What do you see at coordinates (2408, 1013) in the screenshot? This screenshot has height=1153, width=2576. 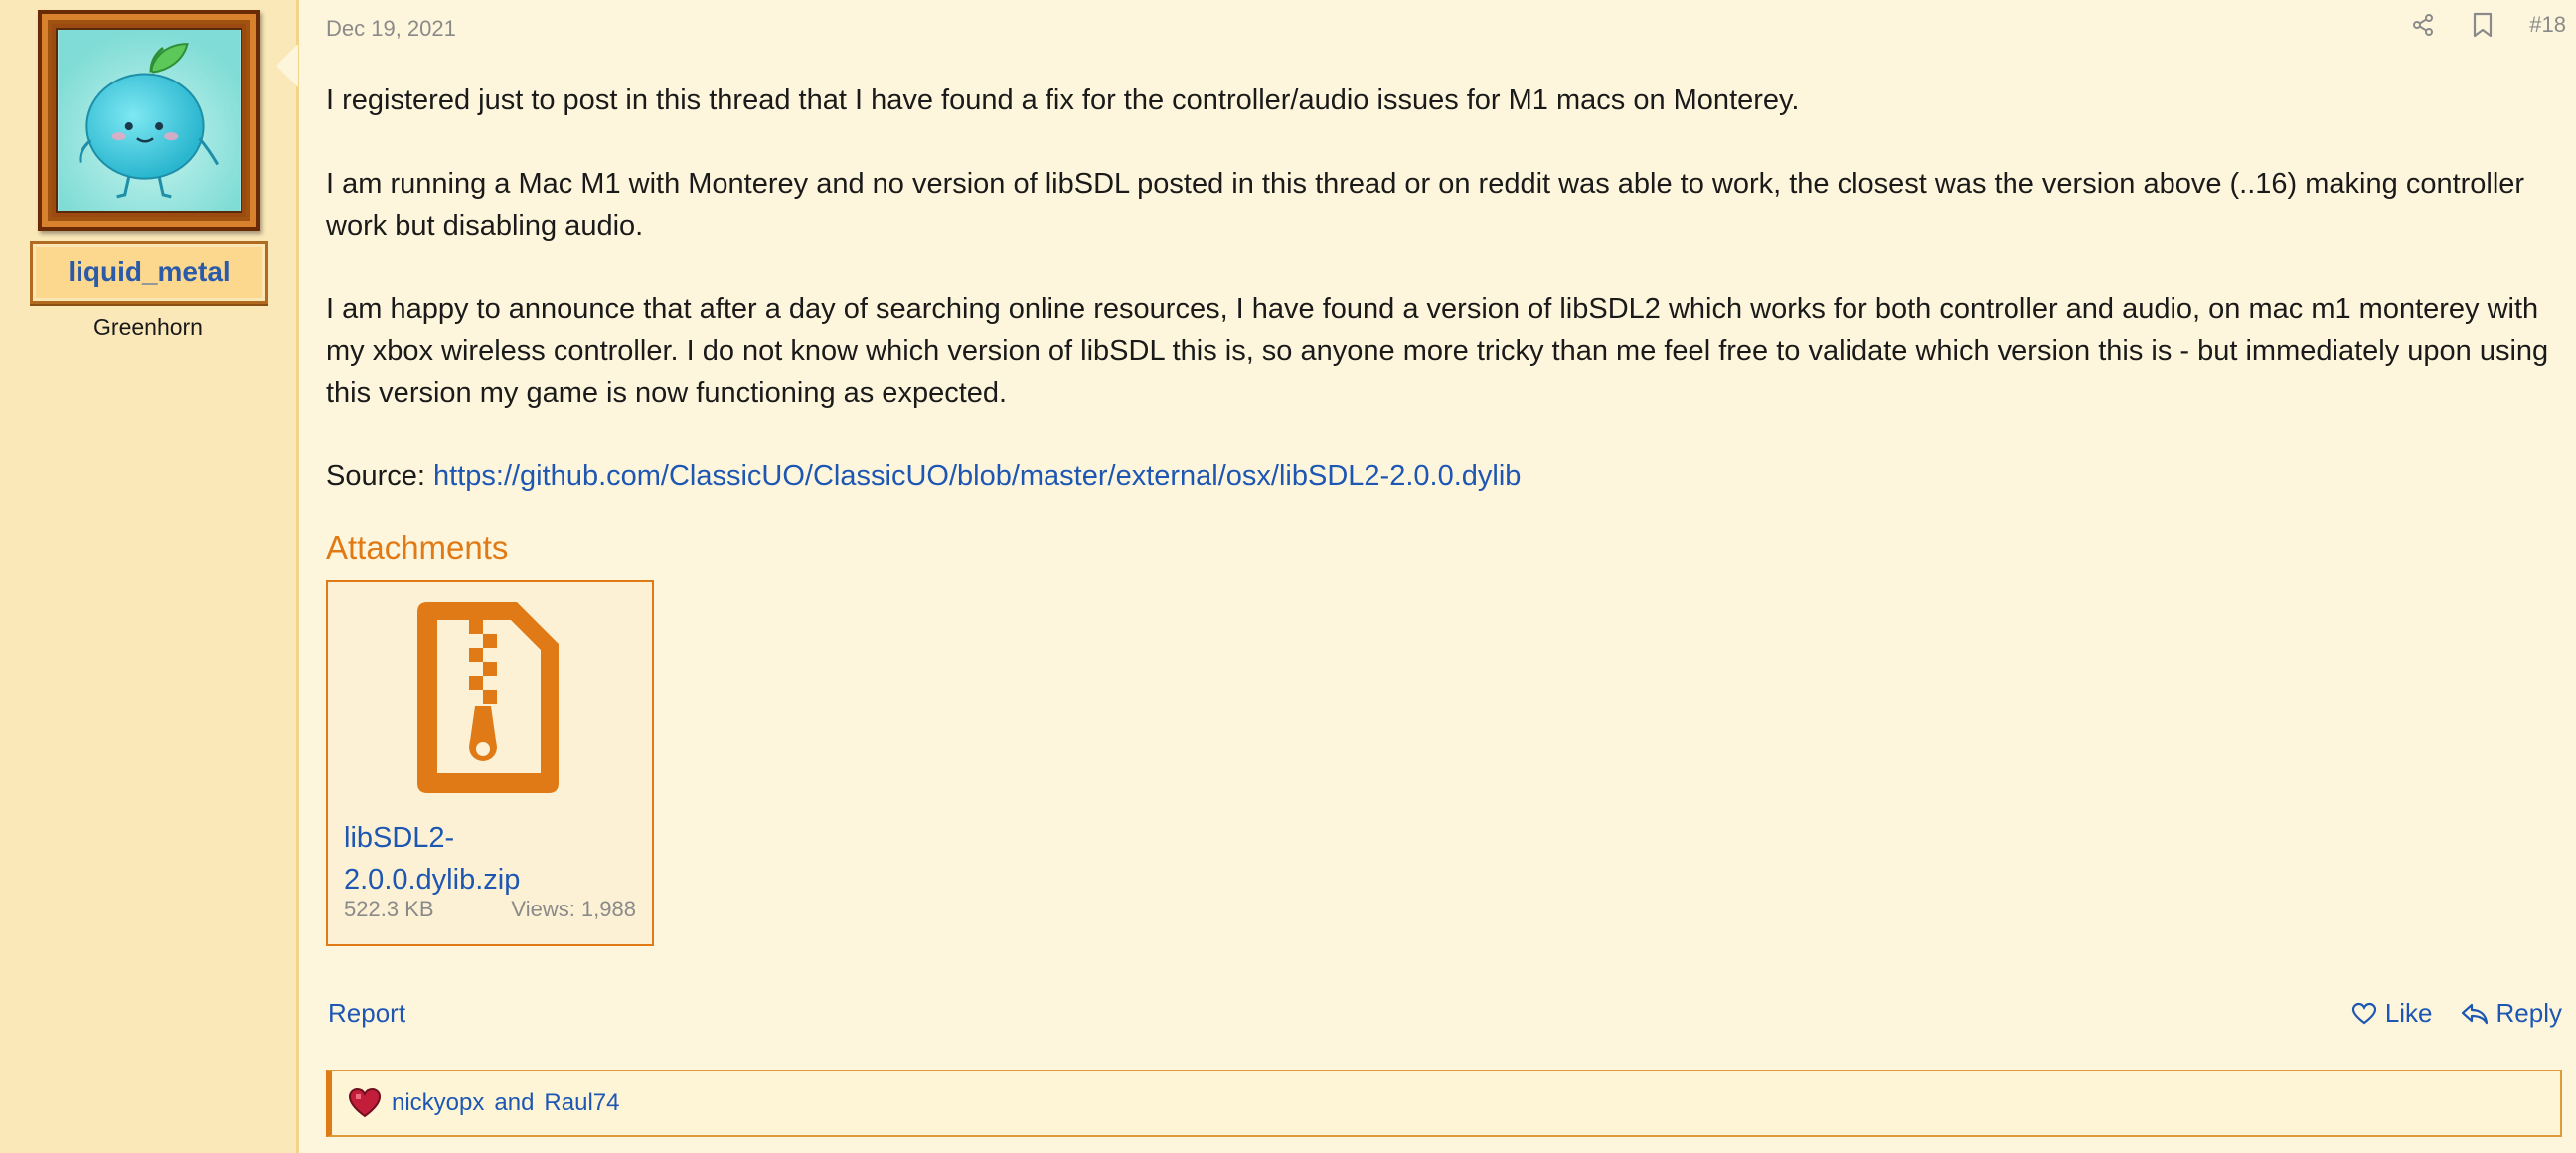 I see `like-label: Like` at bounding box center [2408, 1013].